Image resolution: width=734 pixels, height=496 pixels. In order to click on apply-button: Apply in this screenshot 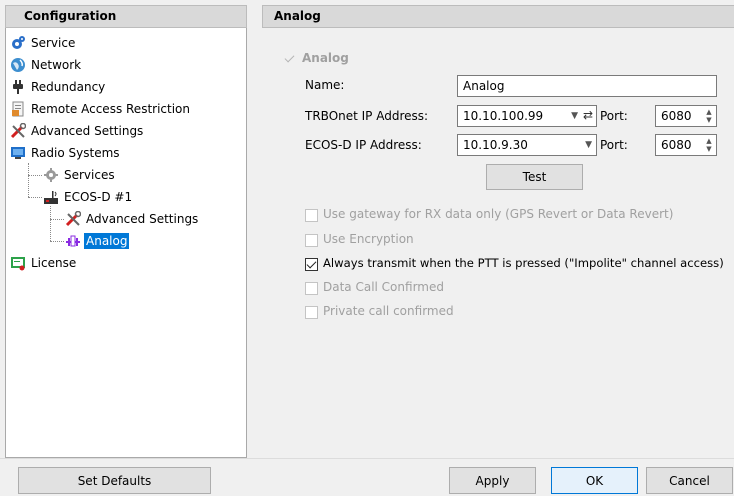, I will do `click(492, 480)`.